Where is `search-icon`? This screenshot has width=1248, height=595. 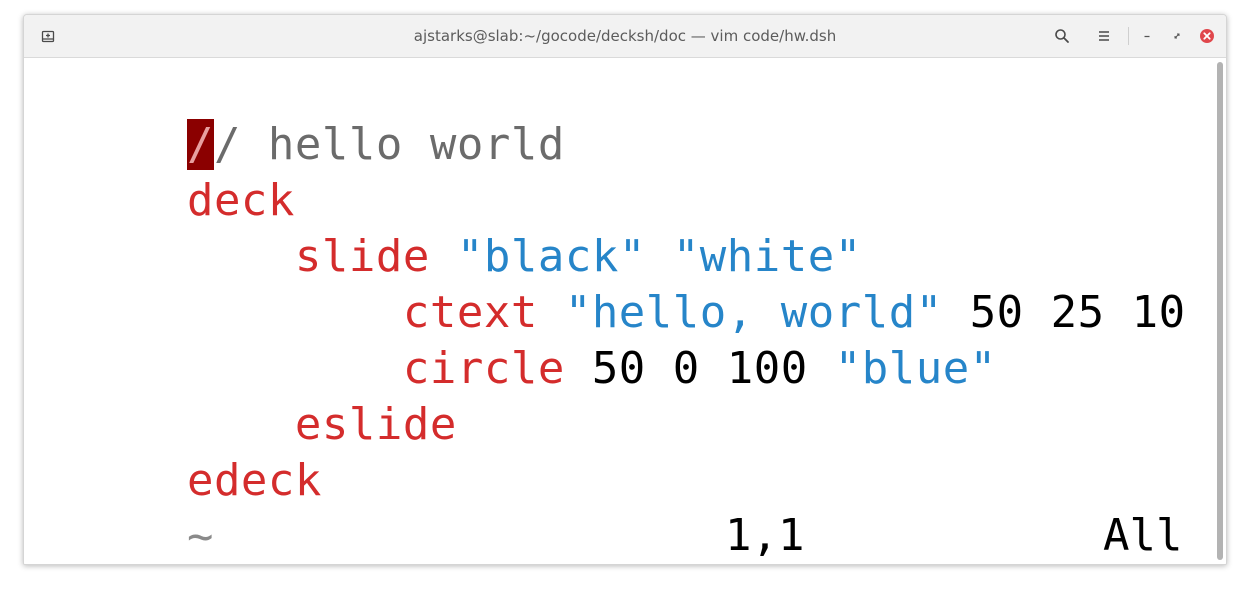
search-icon is located at coordinates (1062, 36).